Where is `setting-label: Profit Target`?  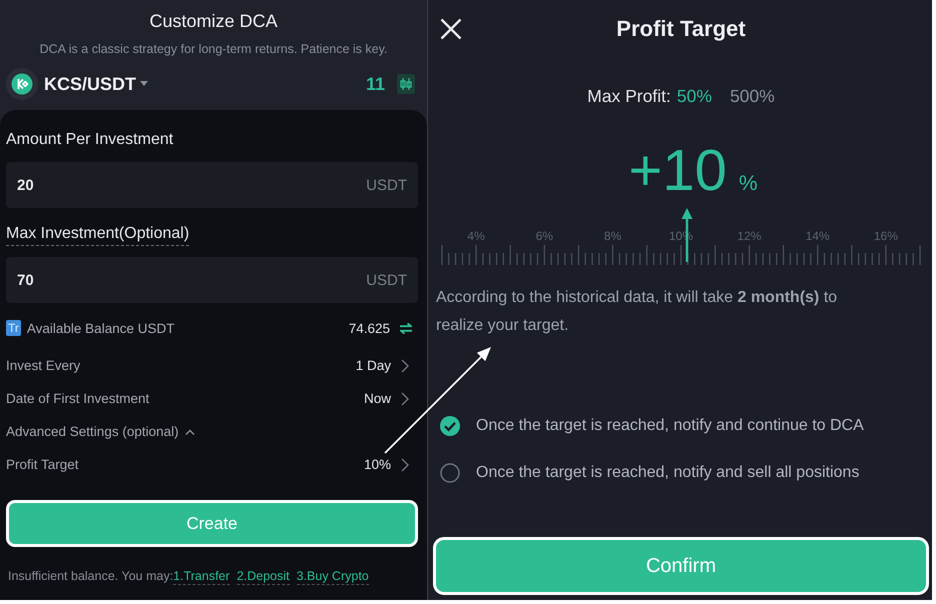
setting-label: Profit Target is located at coordinates (43, 464).